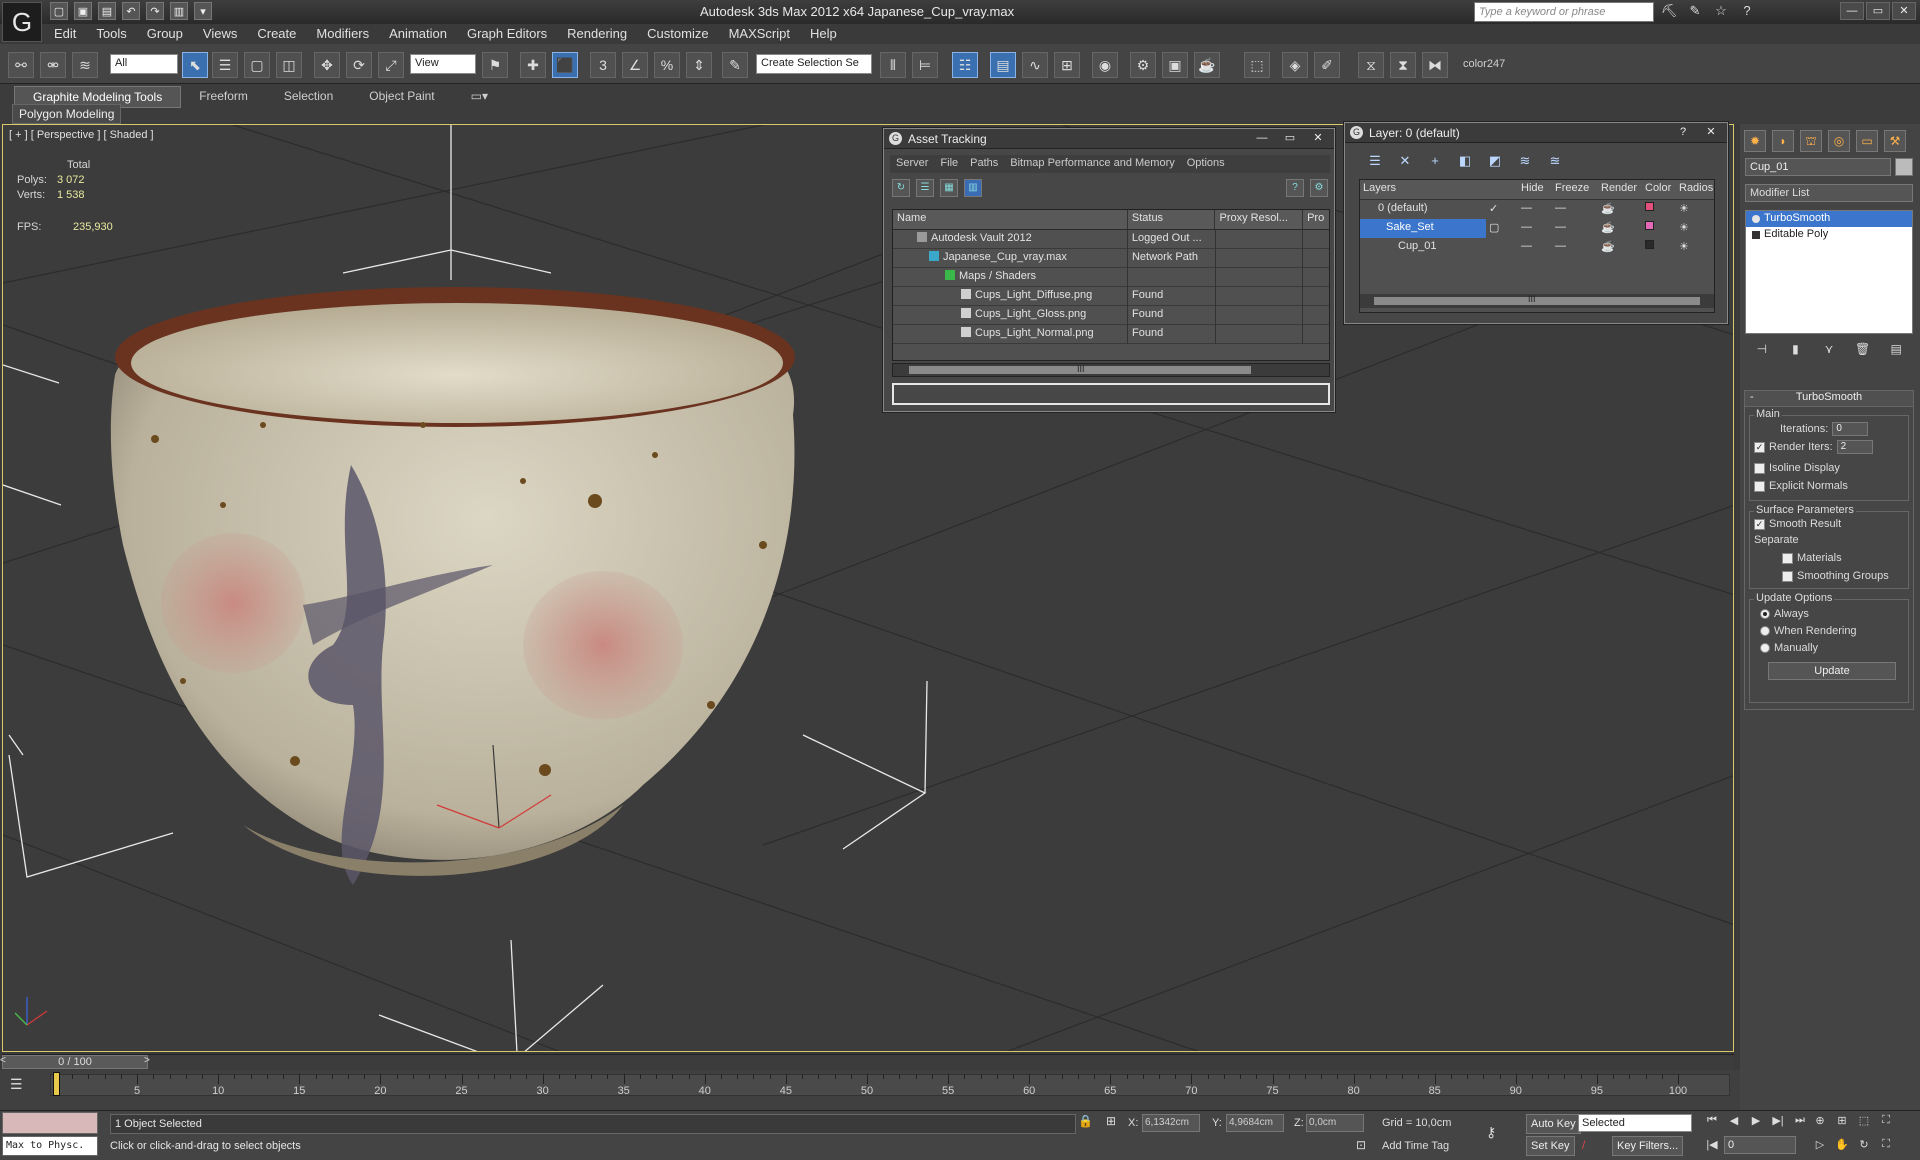 This screenshot has width=1920, height=1160. I want to click on layer-close-button: ✕, so click(1711, 132).